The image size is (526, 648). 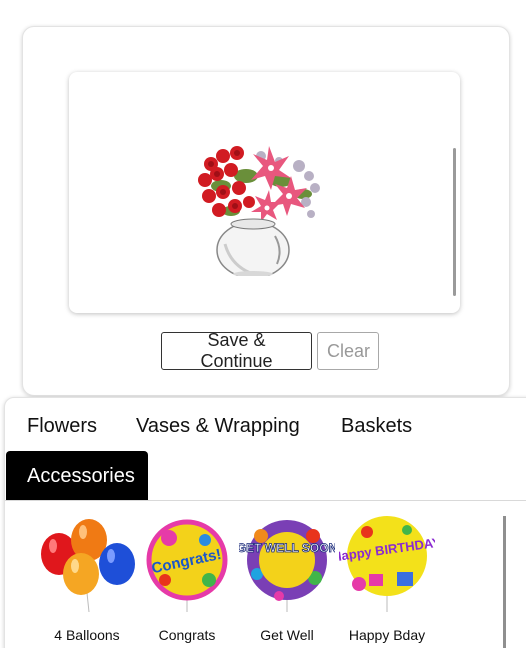 What do you see at coordinates (454, 222) in the screenshot?
I see `preview-scrollbar` at bounding box center [454, 222].